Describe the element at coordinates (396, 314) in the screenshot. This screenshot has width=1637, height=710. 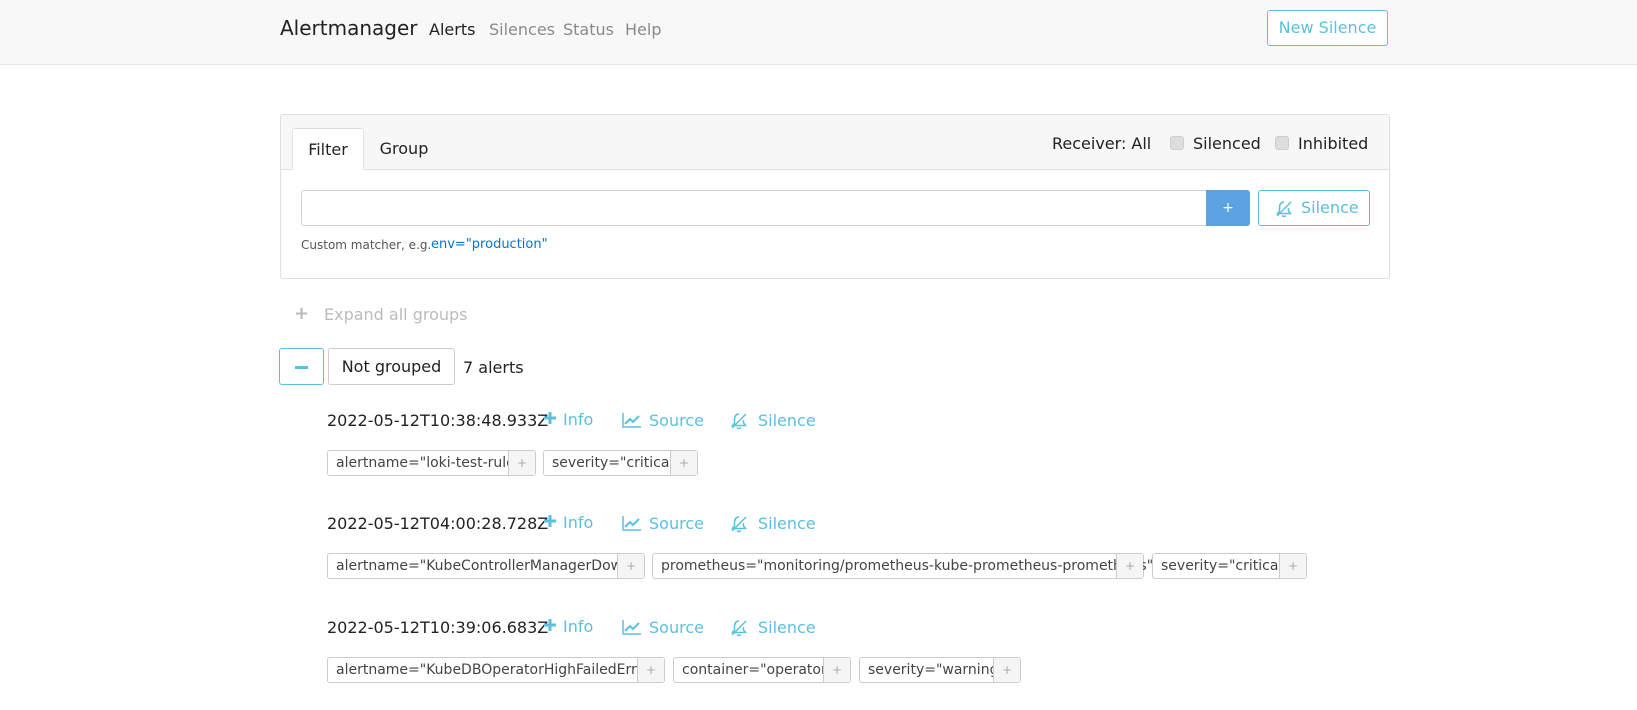
I see `expand-all-label: Expand all groups` at that location.